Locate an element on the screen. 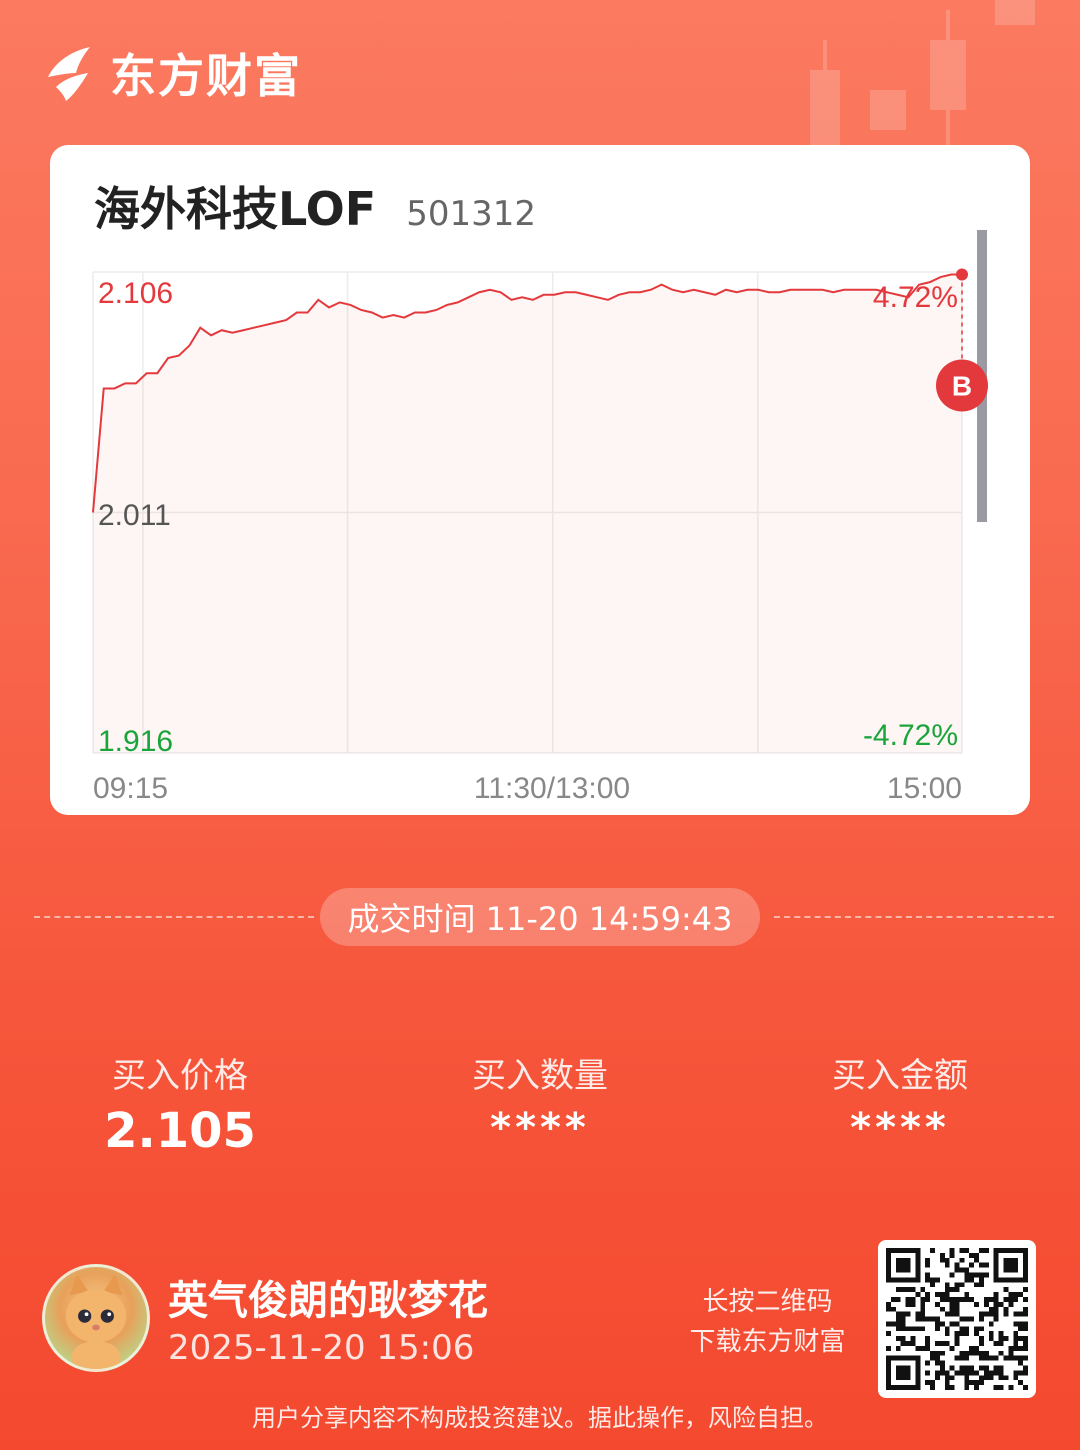 This screenshot has height=1450, width=1080. buy-marker: B is located at coordinates (962, 385).